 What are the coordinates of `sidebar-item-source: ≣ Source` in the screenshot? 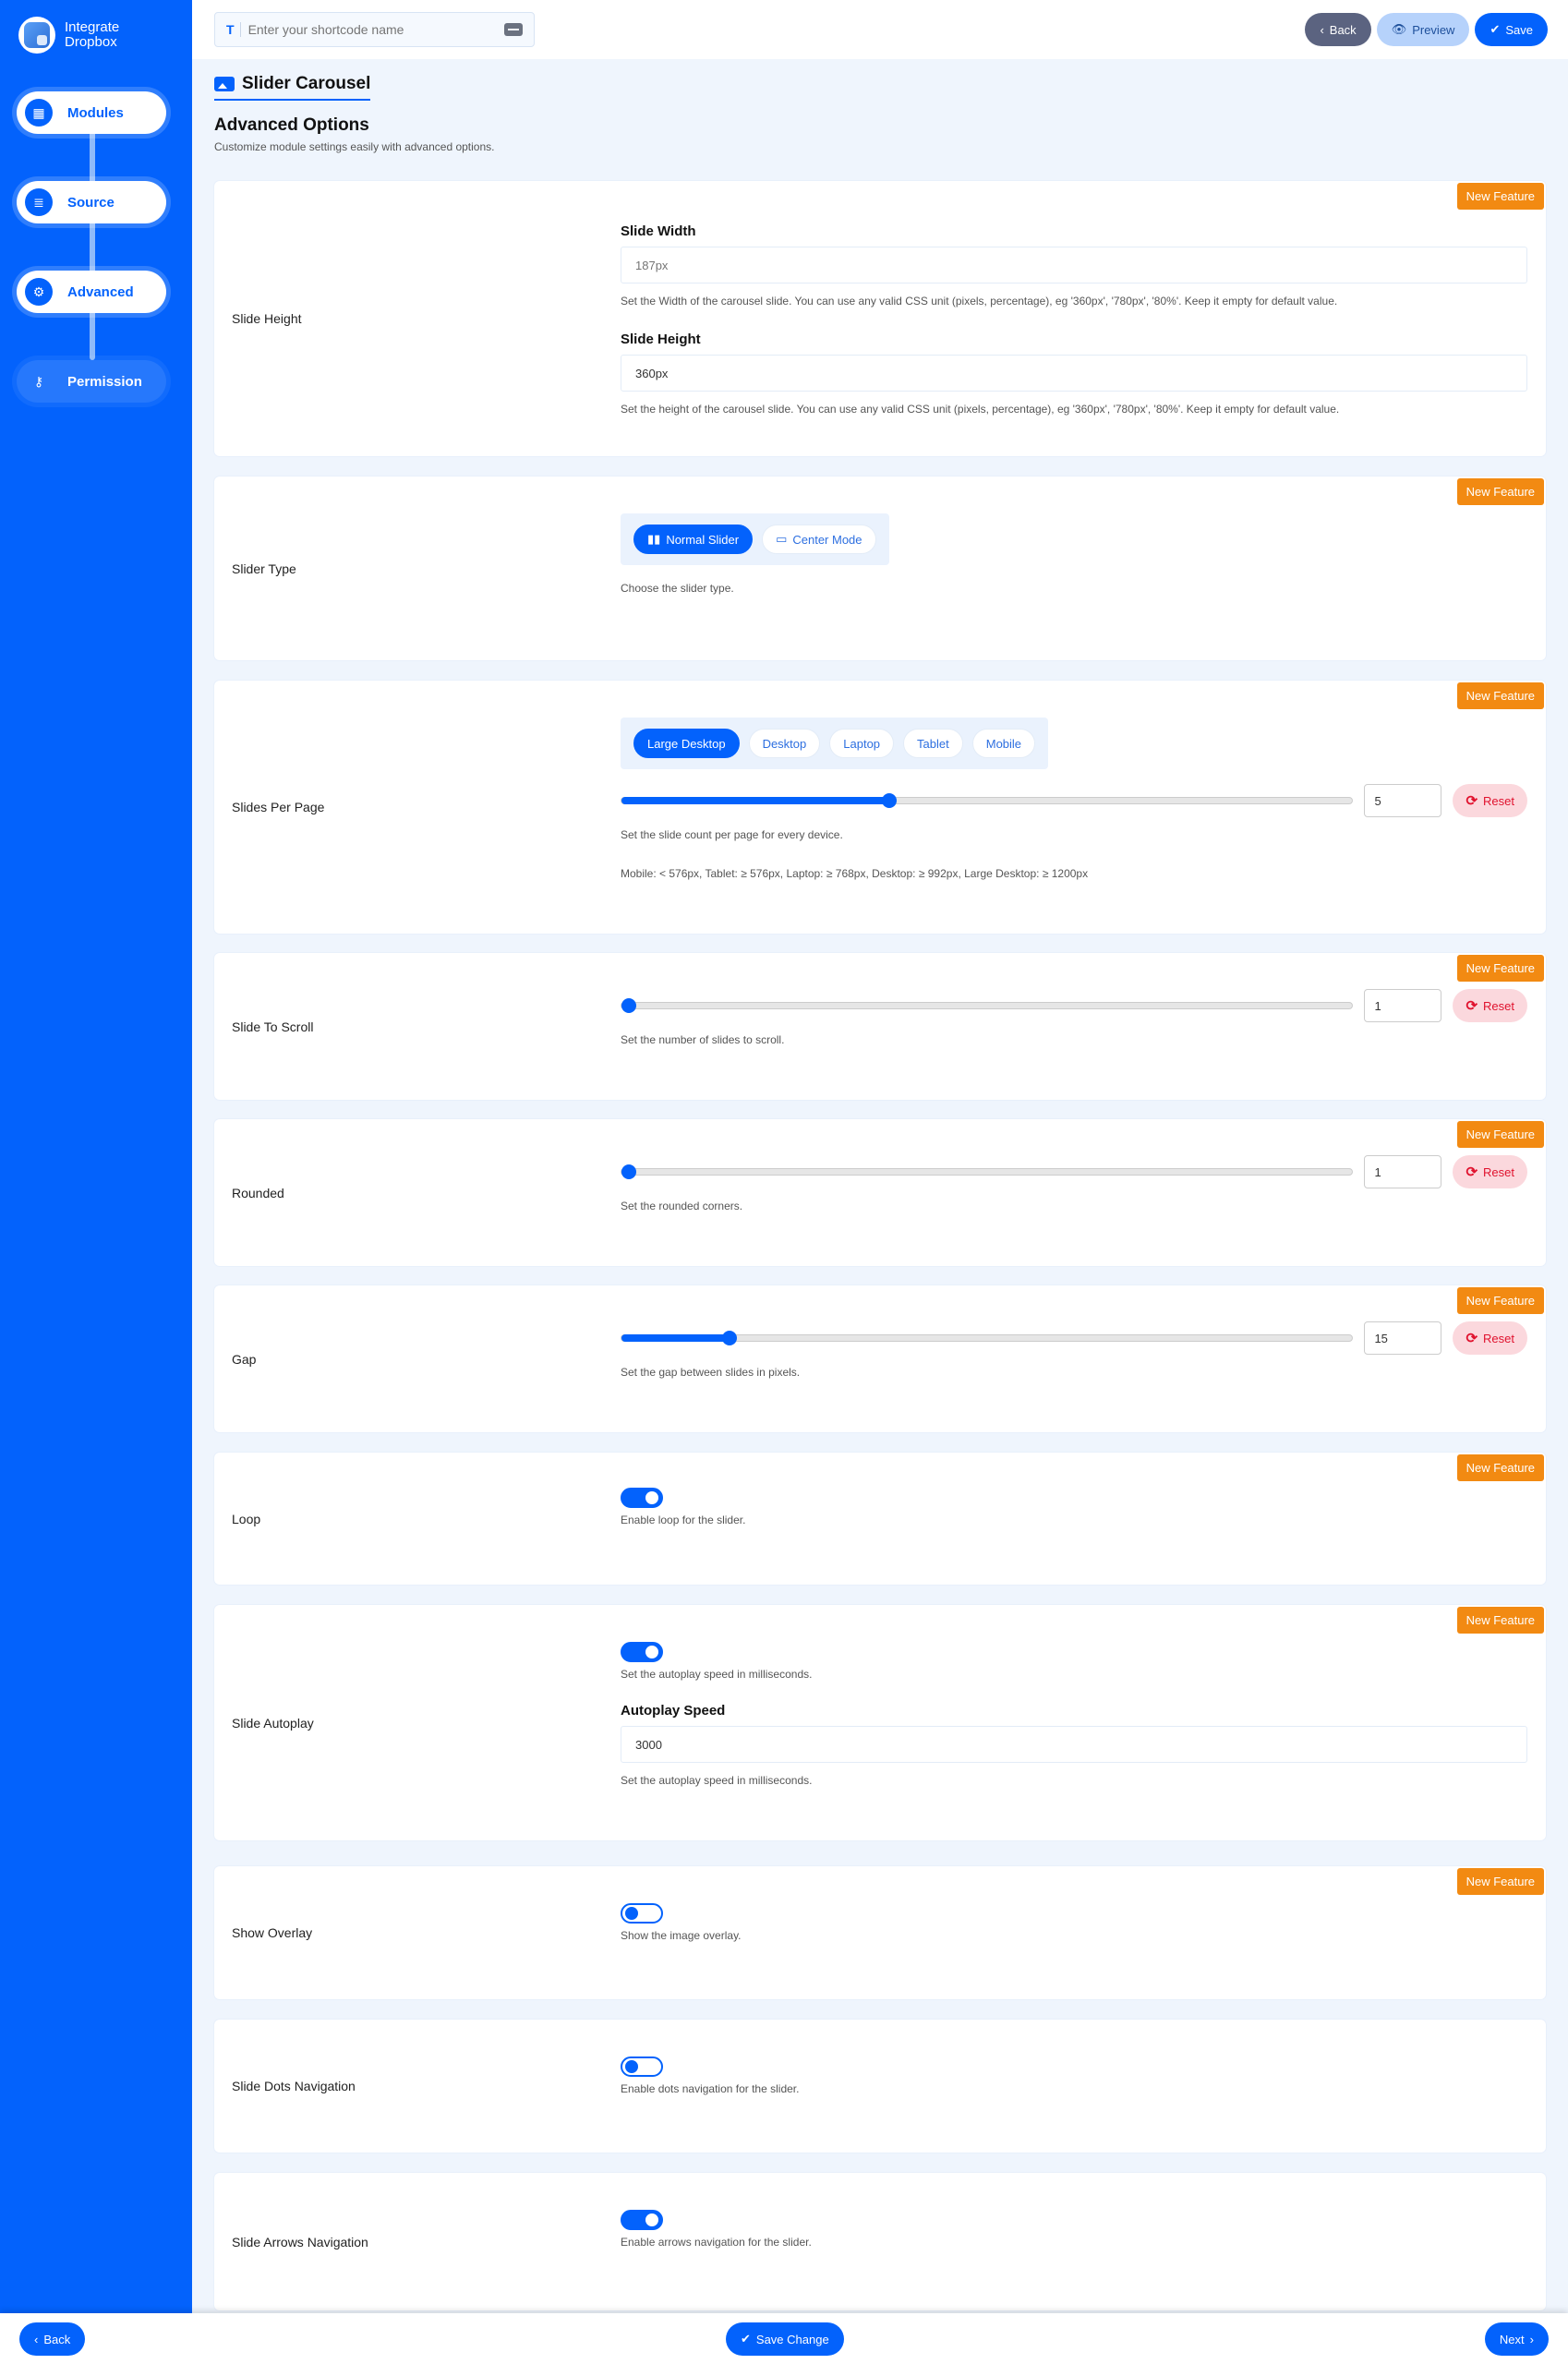 It's located at (91, 202).